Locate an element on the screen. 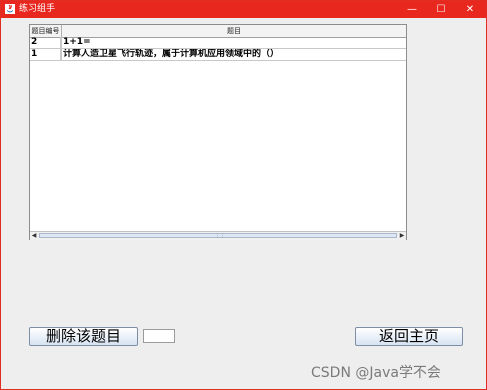  window-title: 练习组手 is located at coordinates (37, 9).